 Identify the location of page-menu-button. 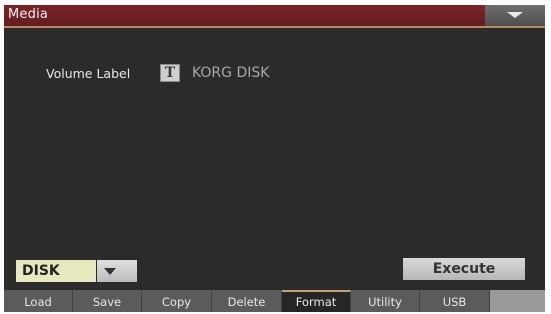
(515, 15).